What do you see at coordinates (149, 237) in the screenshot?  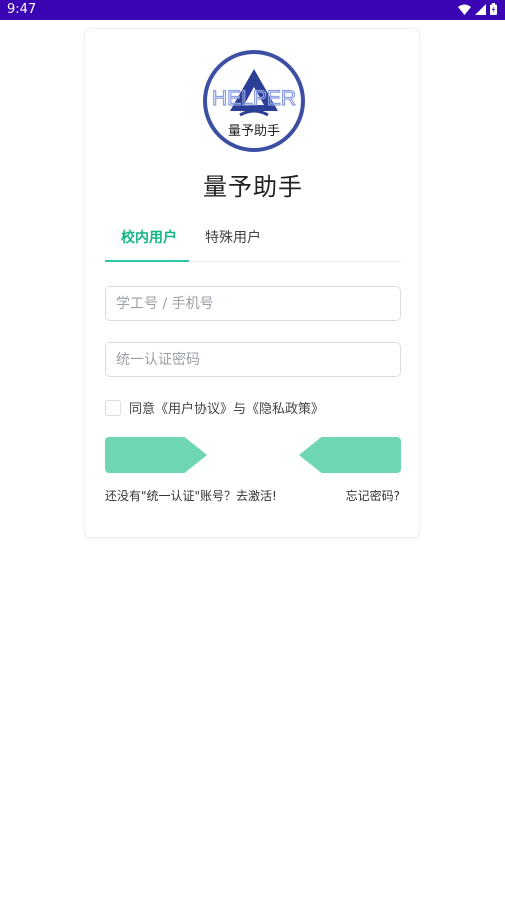 I see `tab-campus-user: 校内用户` at bounding box center [149, 237].